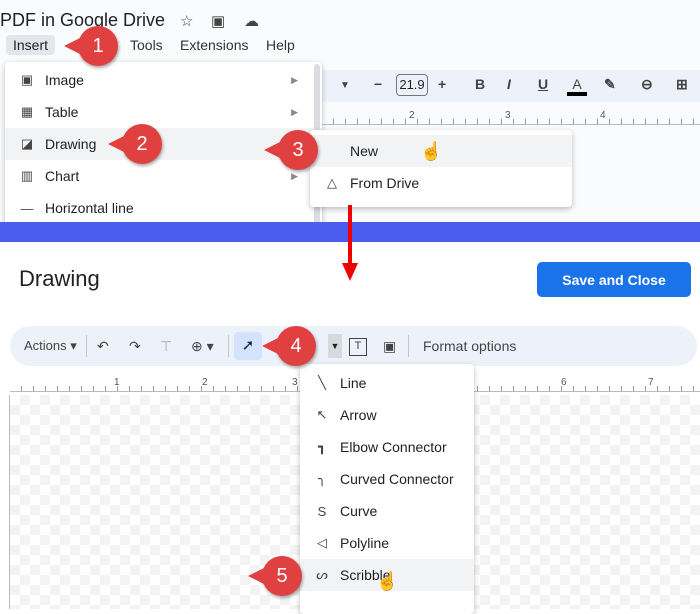 The image size is (700, 614). I want to click on ruler-label: 1, so click(117, 382).